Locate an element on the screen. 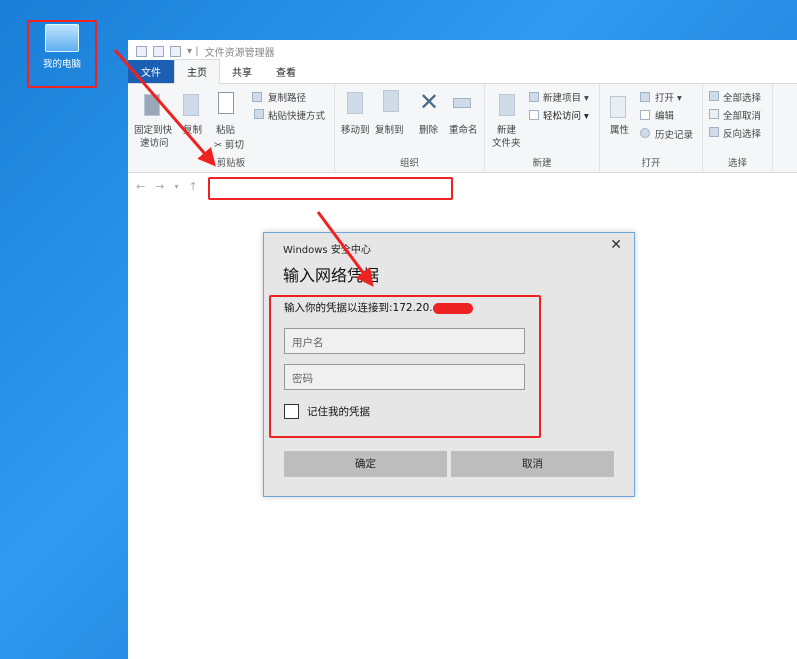 The width and height of the screenshot is (797, 659). arrow-to-address-bar is located at coordinates (164, 108).